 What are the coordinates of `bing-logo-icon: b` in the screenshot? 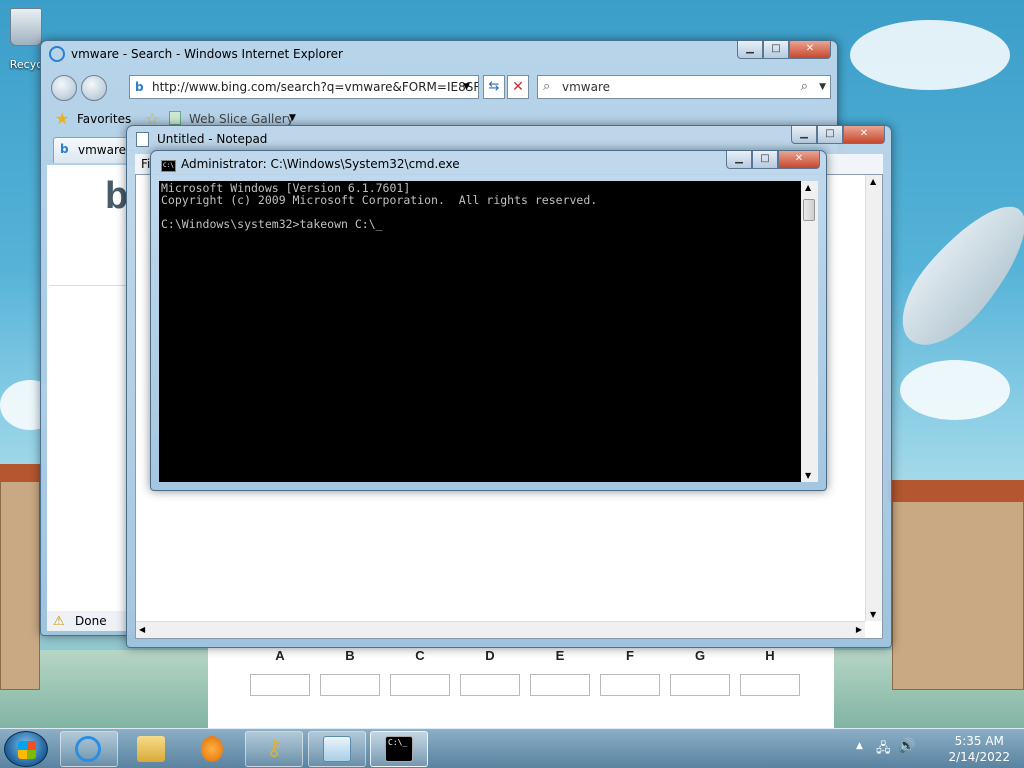 It's located at (117, 196).